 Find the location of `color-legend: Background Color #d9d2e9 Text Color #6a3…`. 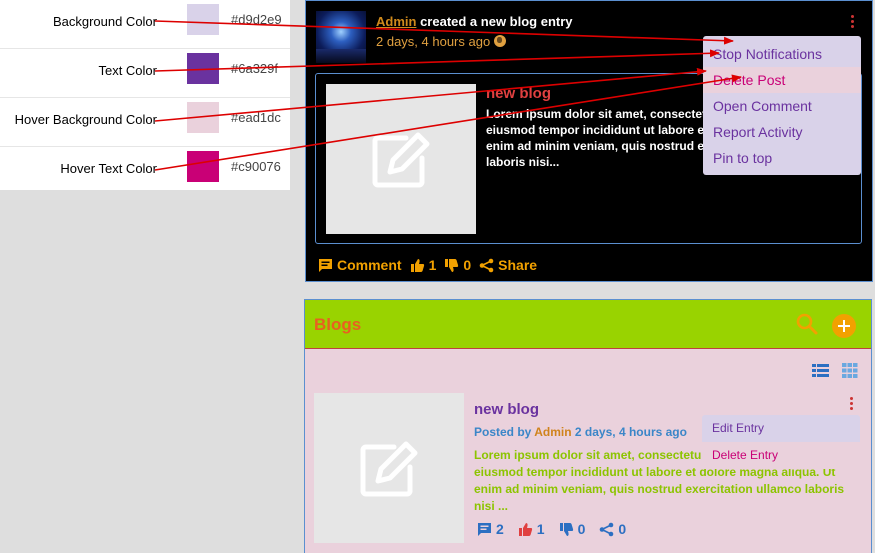

color-legend: Background Color #d9d2e9 Text Color #6a3… is located at coordinates (145, 95).